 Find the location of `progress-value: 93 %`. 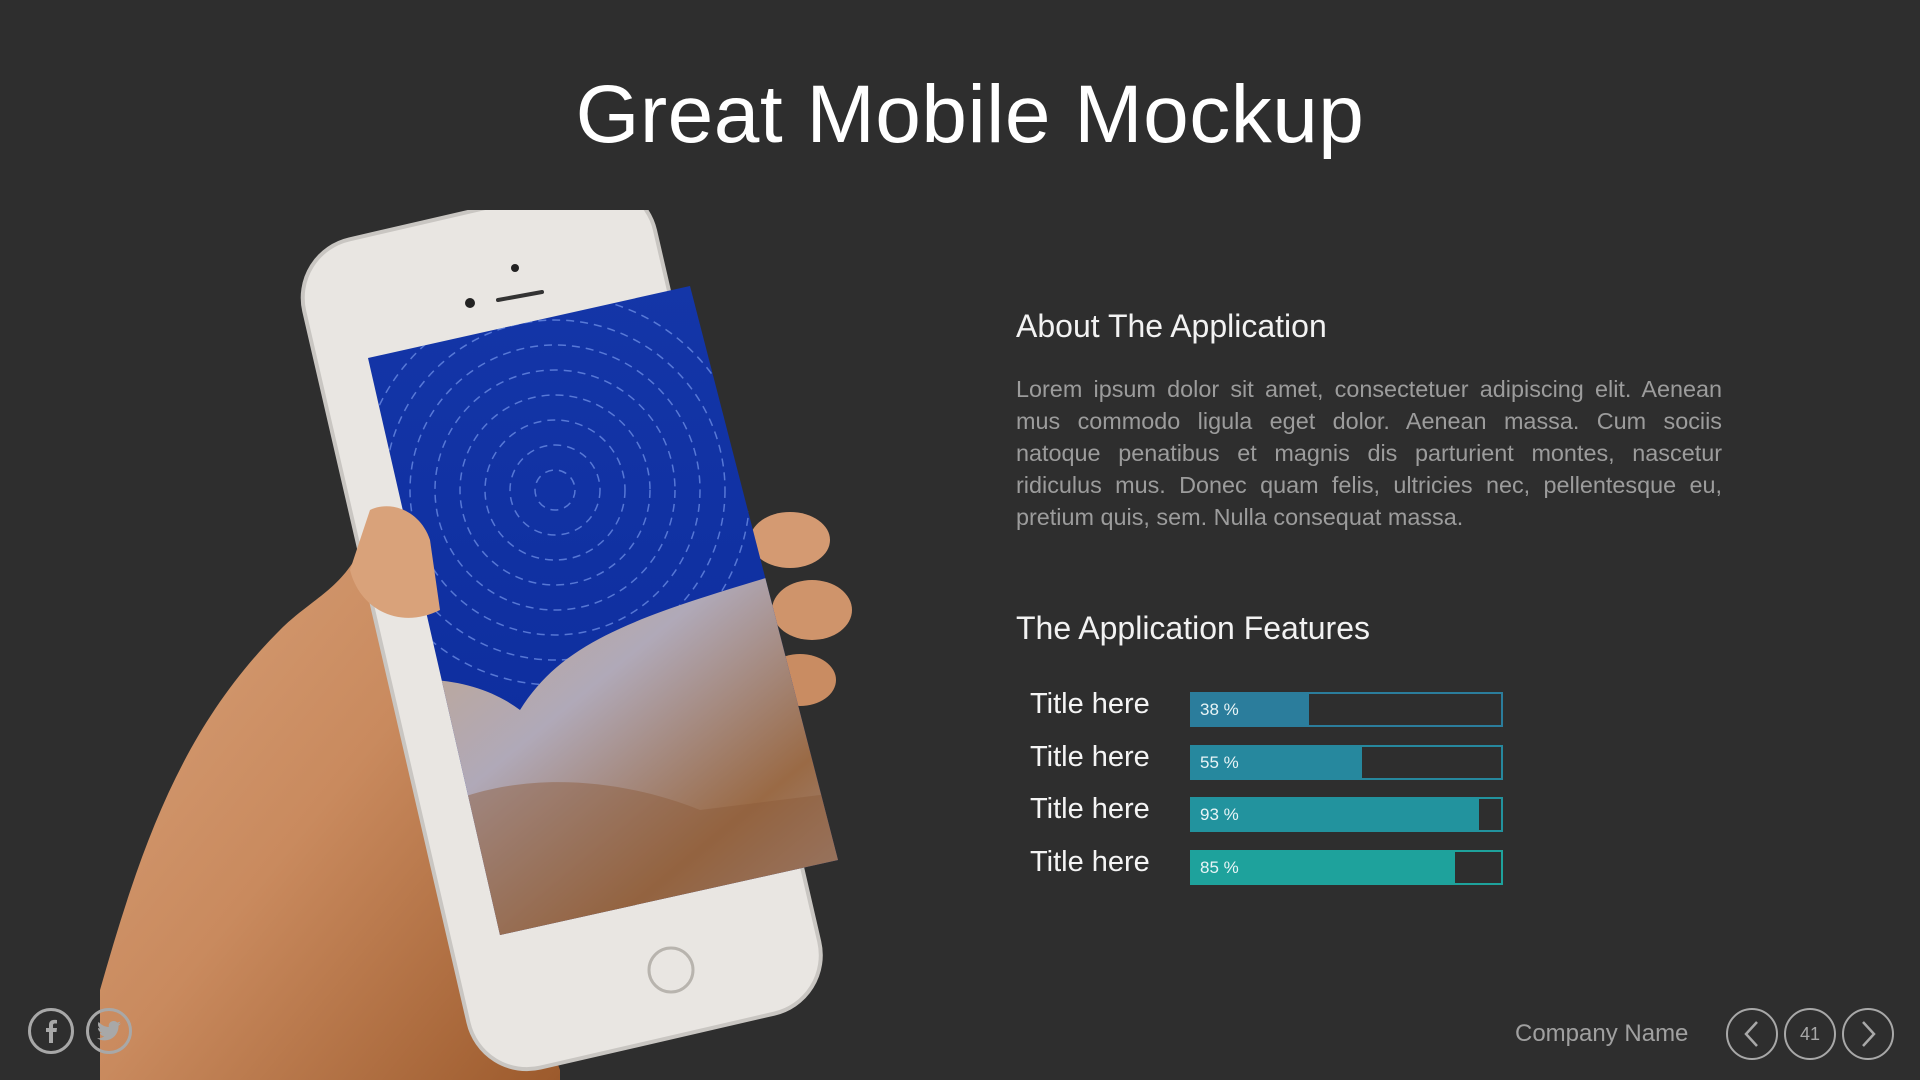

progress-value: 93 % is located at coordinates (1219, 814).